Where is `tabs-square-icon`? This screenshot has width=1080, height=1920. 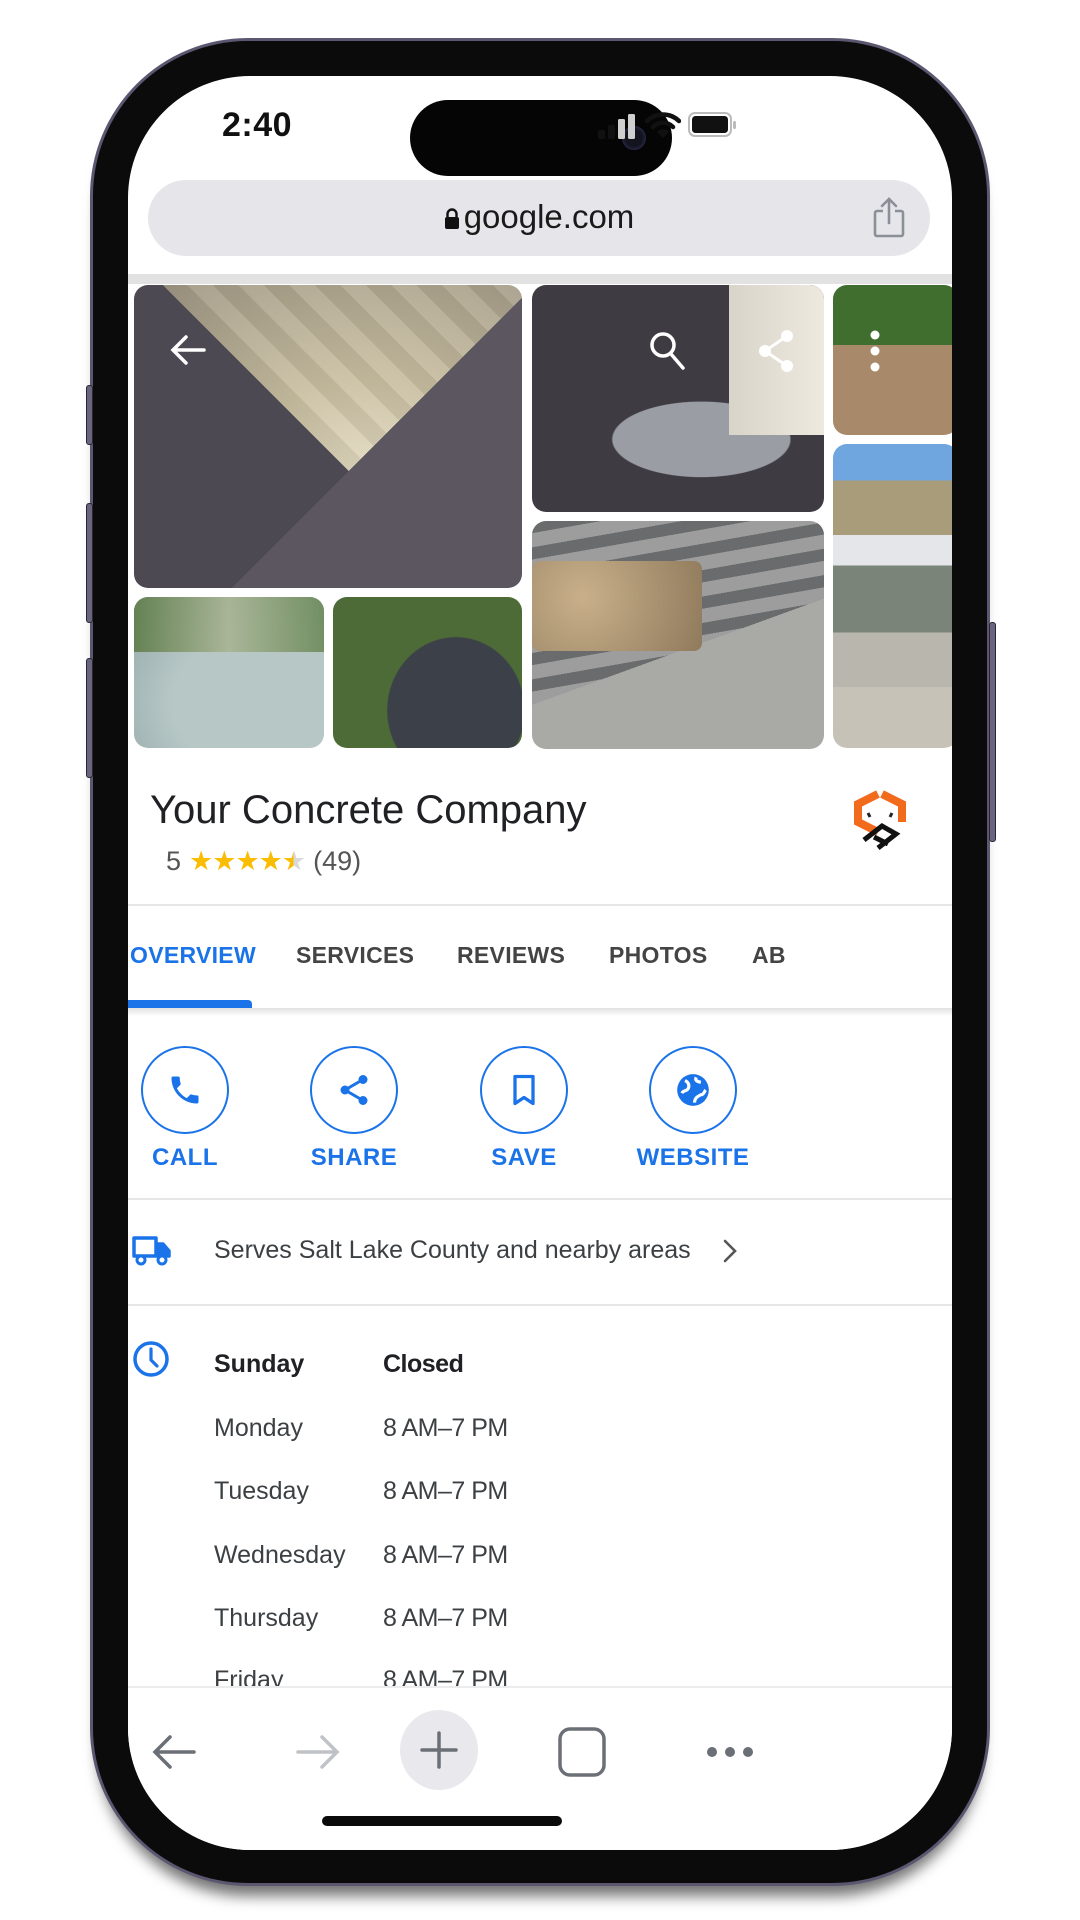
tabs-square-icon is located at coordinates (582, 1752).